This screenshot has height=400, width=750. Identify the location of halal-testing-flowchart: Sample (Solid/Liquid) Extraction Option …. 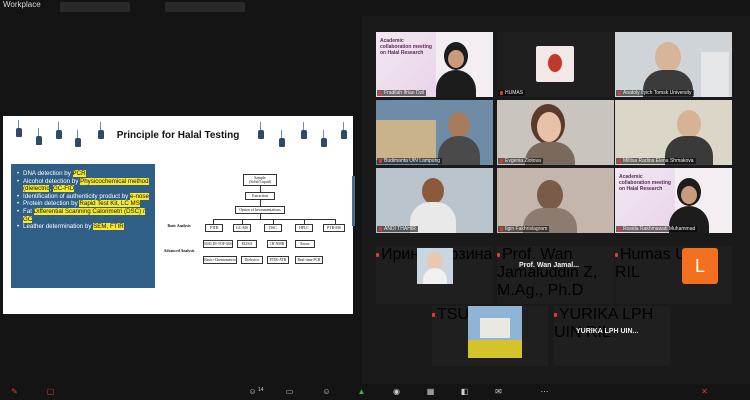
(255, 236).